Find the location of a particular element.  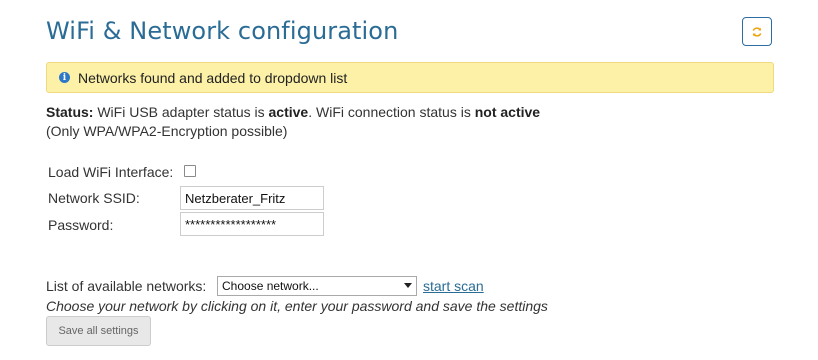

save-all-settings-button: Save all settings is located at coordinates (98, 331).